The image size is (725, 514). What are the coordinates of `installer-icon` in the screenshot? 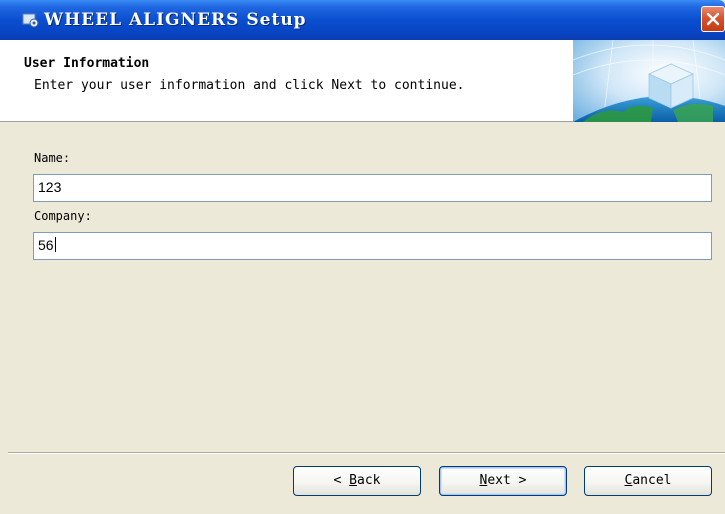 It's located at (31, 20).